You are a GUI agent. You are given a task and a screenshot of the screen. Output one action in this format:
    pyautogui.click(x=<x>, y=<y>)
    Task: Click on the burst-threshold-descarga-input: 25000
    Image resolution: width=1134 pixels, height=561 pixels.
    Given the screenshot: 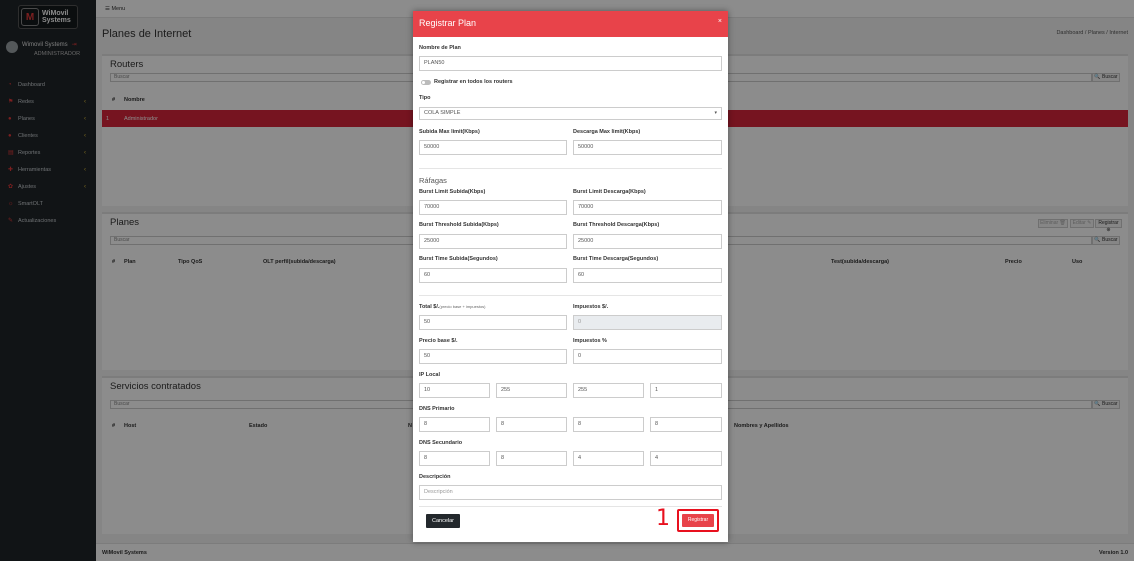 What is the action you would take?
    pyautogui.click(x=647, y=241)
    